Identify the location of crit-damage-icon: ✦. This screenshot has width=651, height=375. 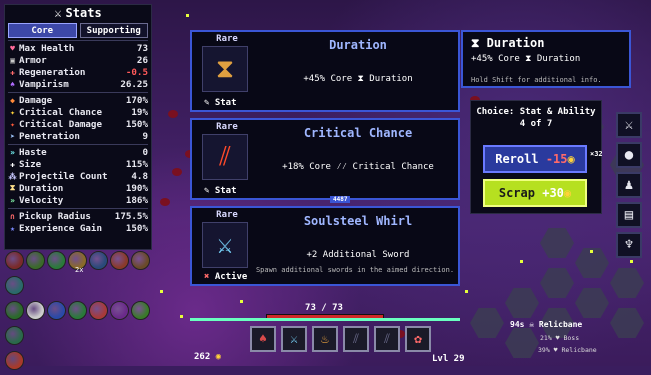
(12, 124).